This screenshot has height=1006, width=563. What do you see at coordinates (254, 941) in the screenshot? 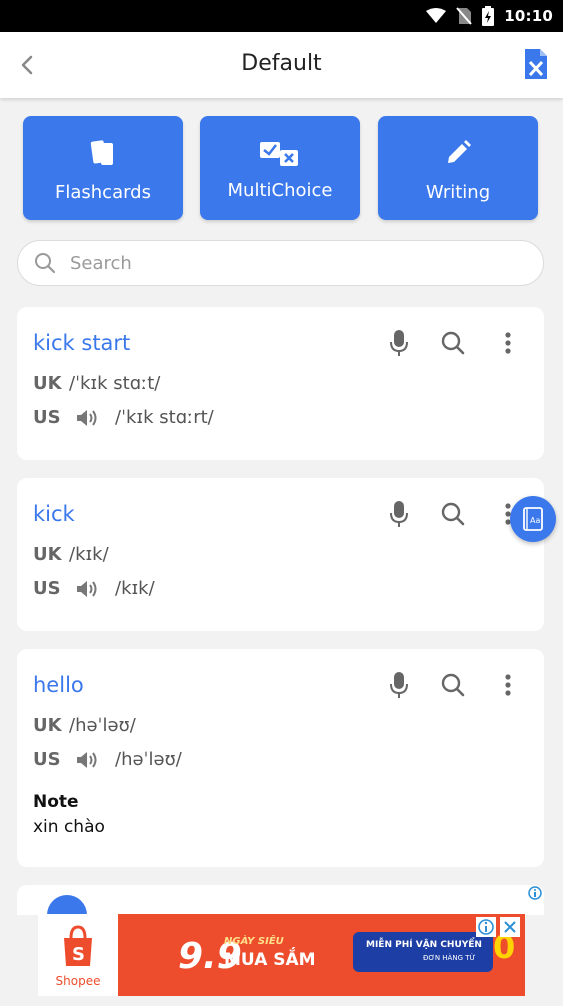
I see `ad-small-text: NGÀY SIÊU` at bounding box center [254, 941].